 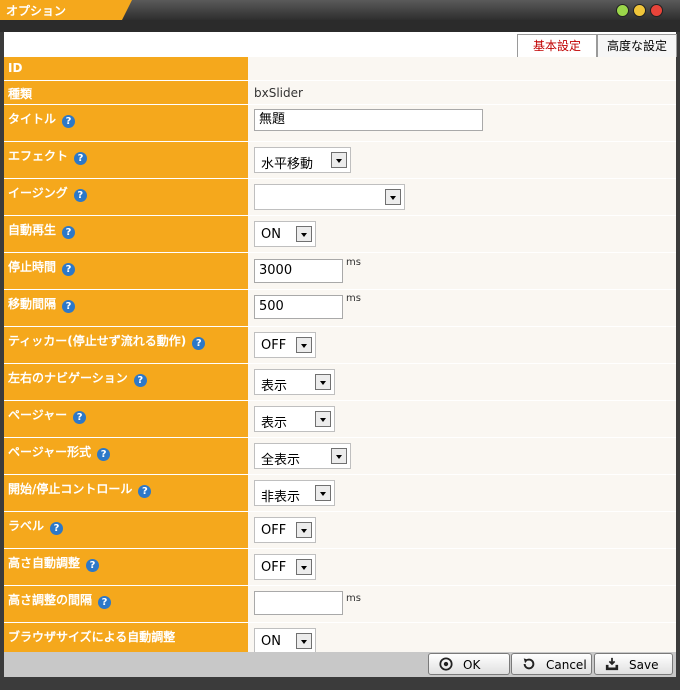 What do you see at coordinates (340, 69) in the screenshot?
I see `row-id: ID` at bounding box center [340, 69].